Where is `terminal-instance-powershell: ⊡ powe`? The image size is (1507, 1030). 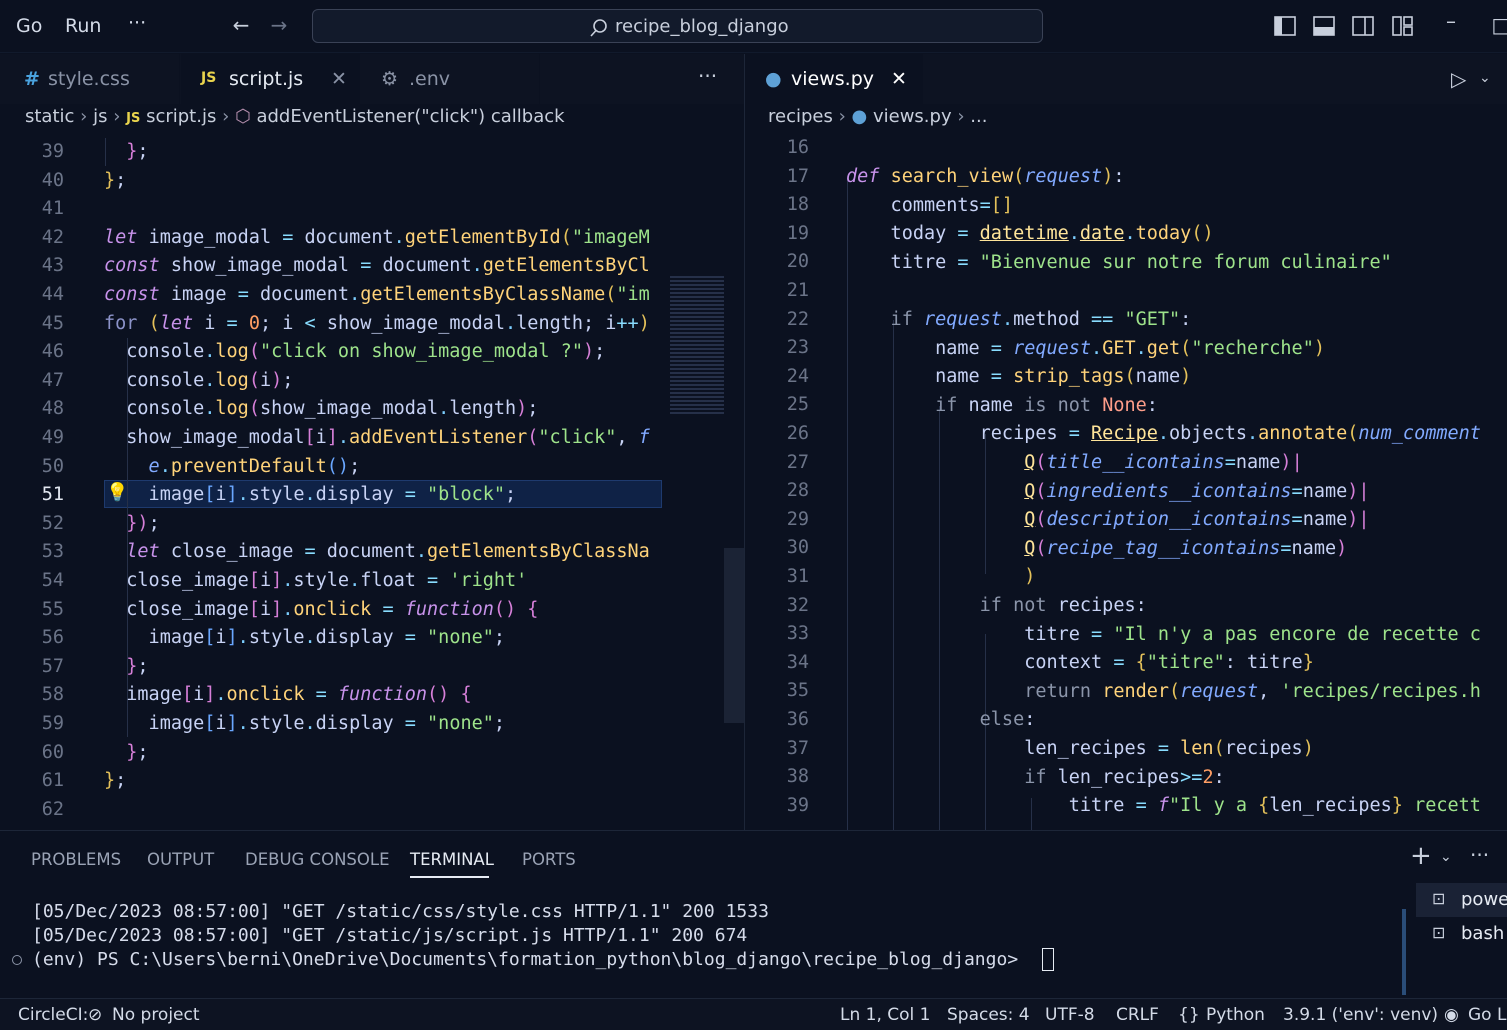 terminal-instance-powershell: ⊡ powe is located at coordinates (1461, 900).